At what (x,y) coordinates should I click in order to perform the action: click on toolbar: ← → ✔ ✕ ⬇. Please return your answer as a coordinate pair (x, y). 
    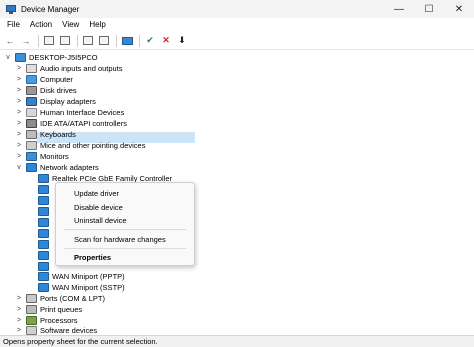
    Looking at the image, I should click on (237, 41).